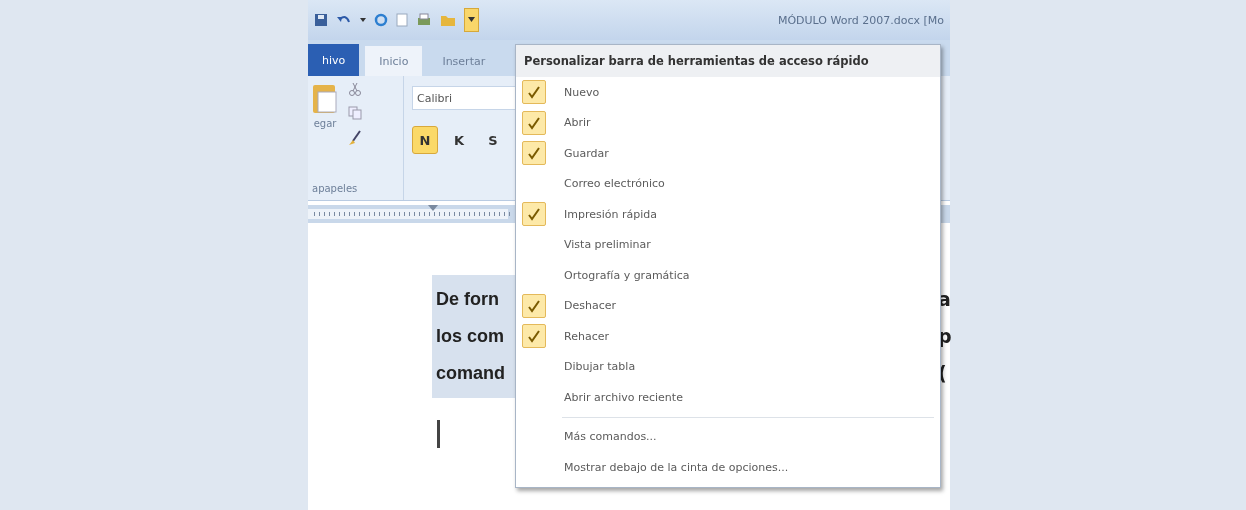 The height and width of the screenshot is (510, 1246). Describe the element at coordinates (728, 61) in the screenshot. I see `menu-title: Personalizar barra de herramientas de acceso rápido` at that location.